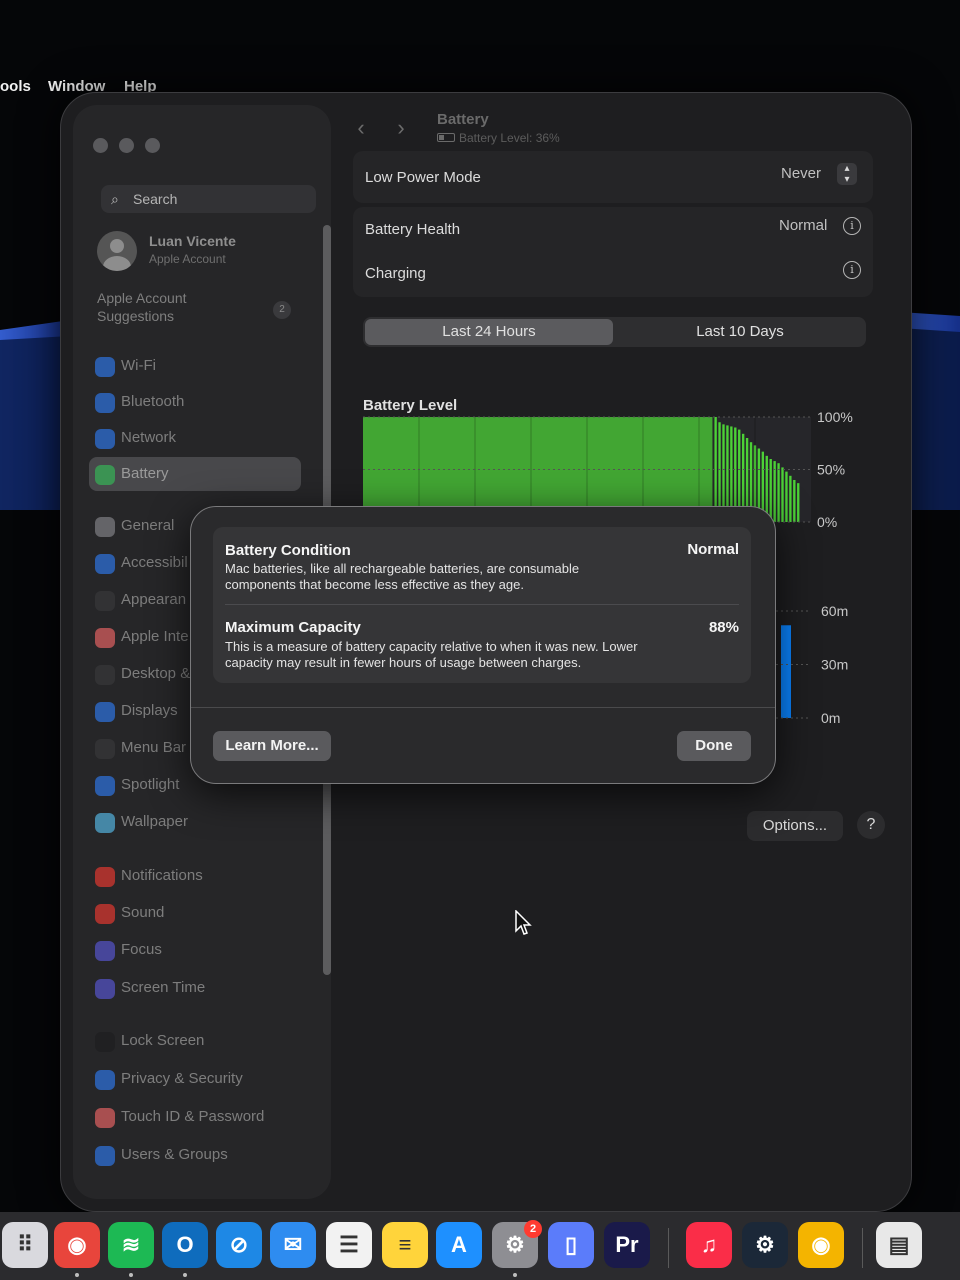 This screenshot has height=1280, width=960. What do you see at coordinates (533, 1229) in the screenshot?
I see `notification-badge: 2` at bounding box center [533, 1229].